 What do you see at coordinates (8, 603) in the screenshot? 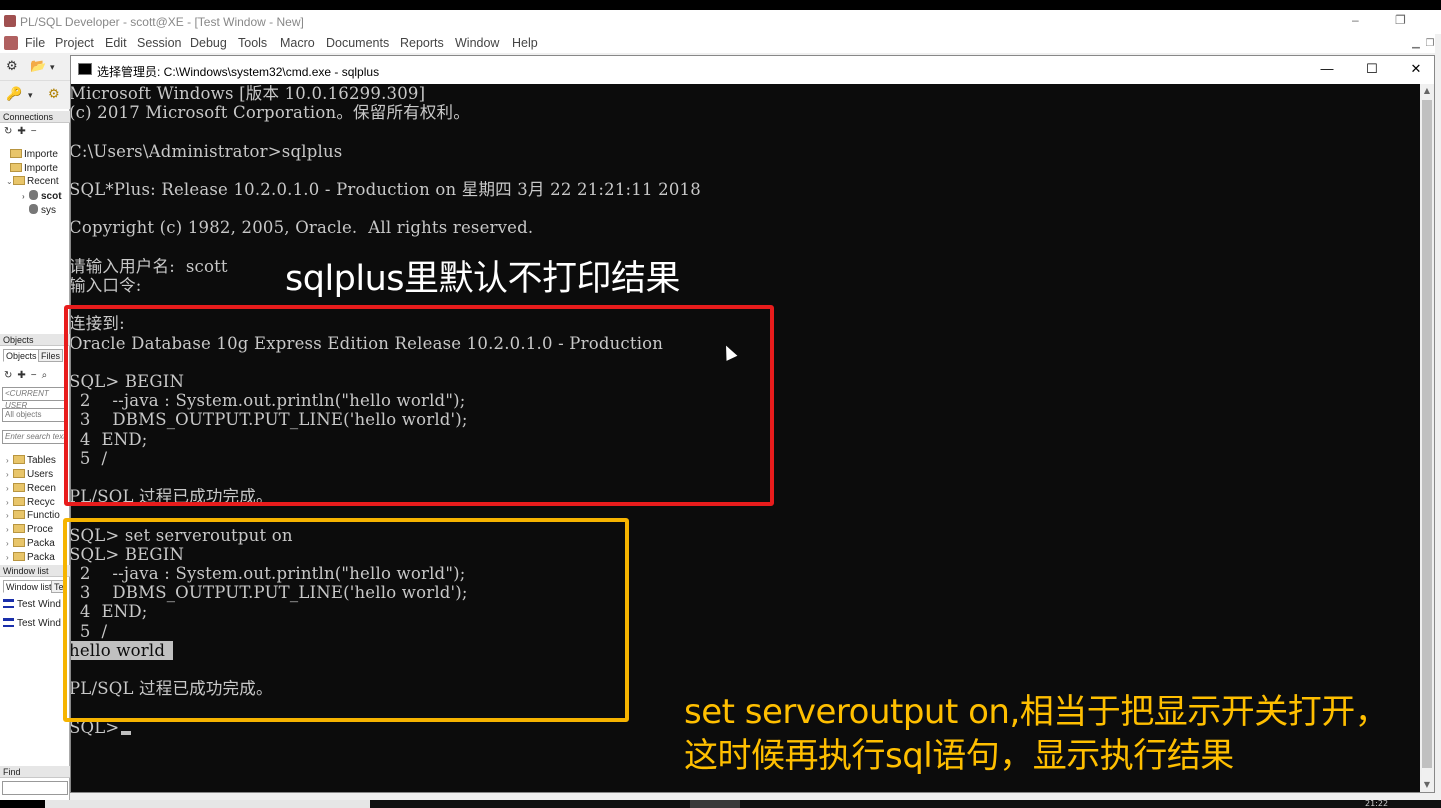
I see `test-window-icon` at bounding box center [8, 603].